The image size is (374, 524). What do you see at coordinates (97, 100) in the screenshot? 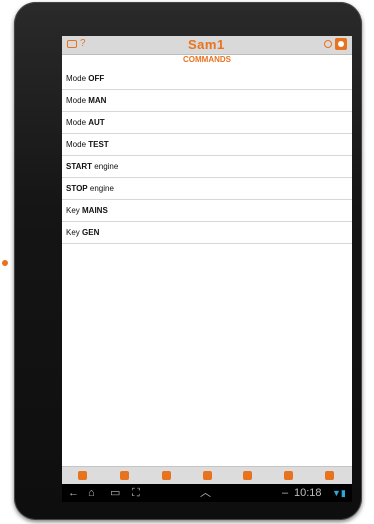
I see `command-value: MAN` at bounding box center [97, 100].